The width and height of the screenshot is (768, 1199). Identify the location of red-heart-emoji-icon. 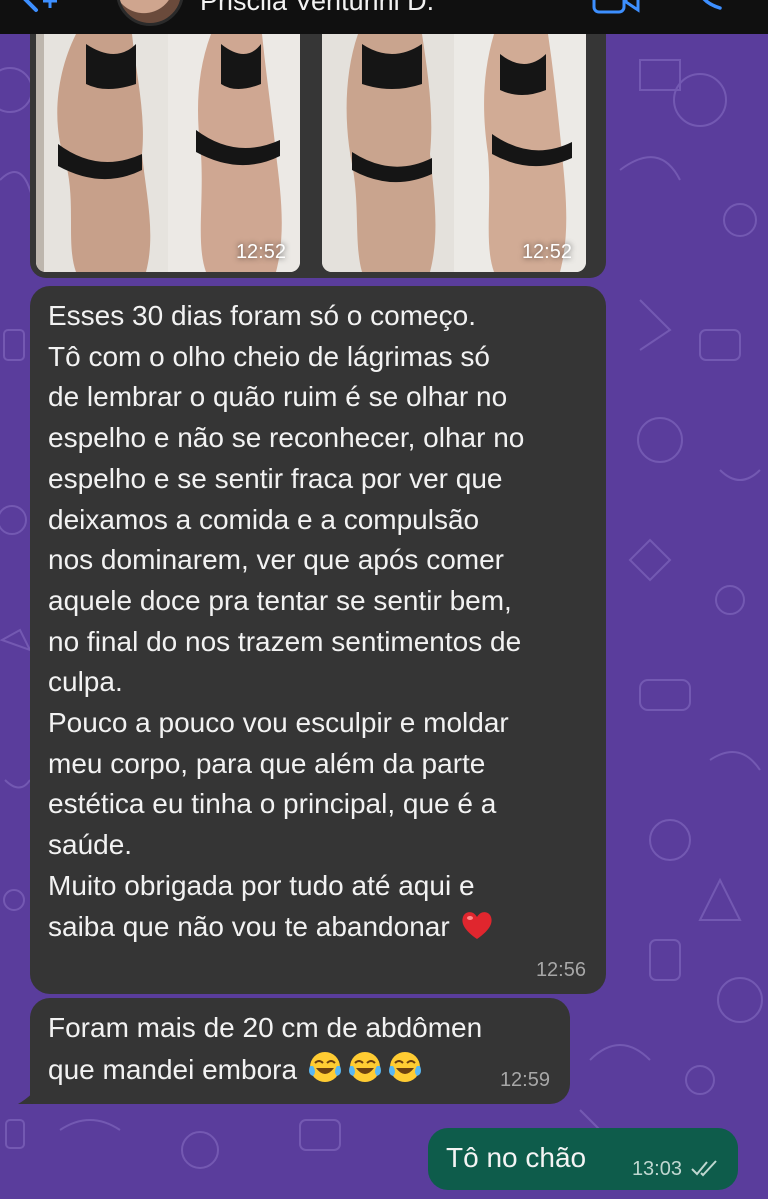
(477, 925).